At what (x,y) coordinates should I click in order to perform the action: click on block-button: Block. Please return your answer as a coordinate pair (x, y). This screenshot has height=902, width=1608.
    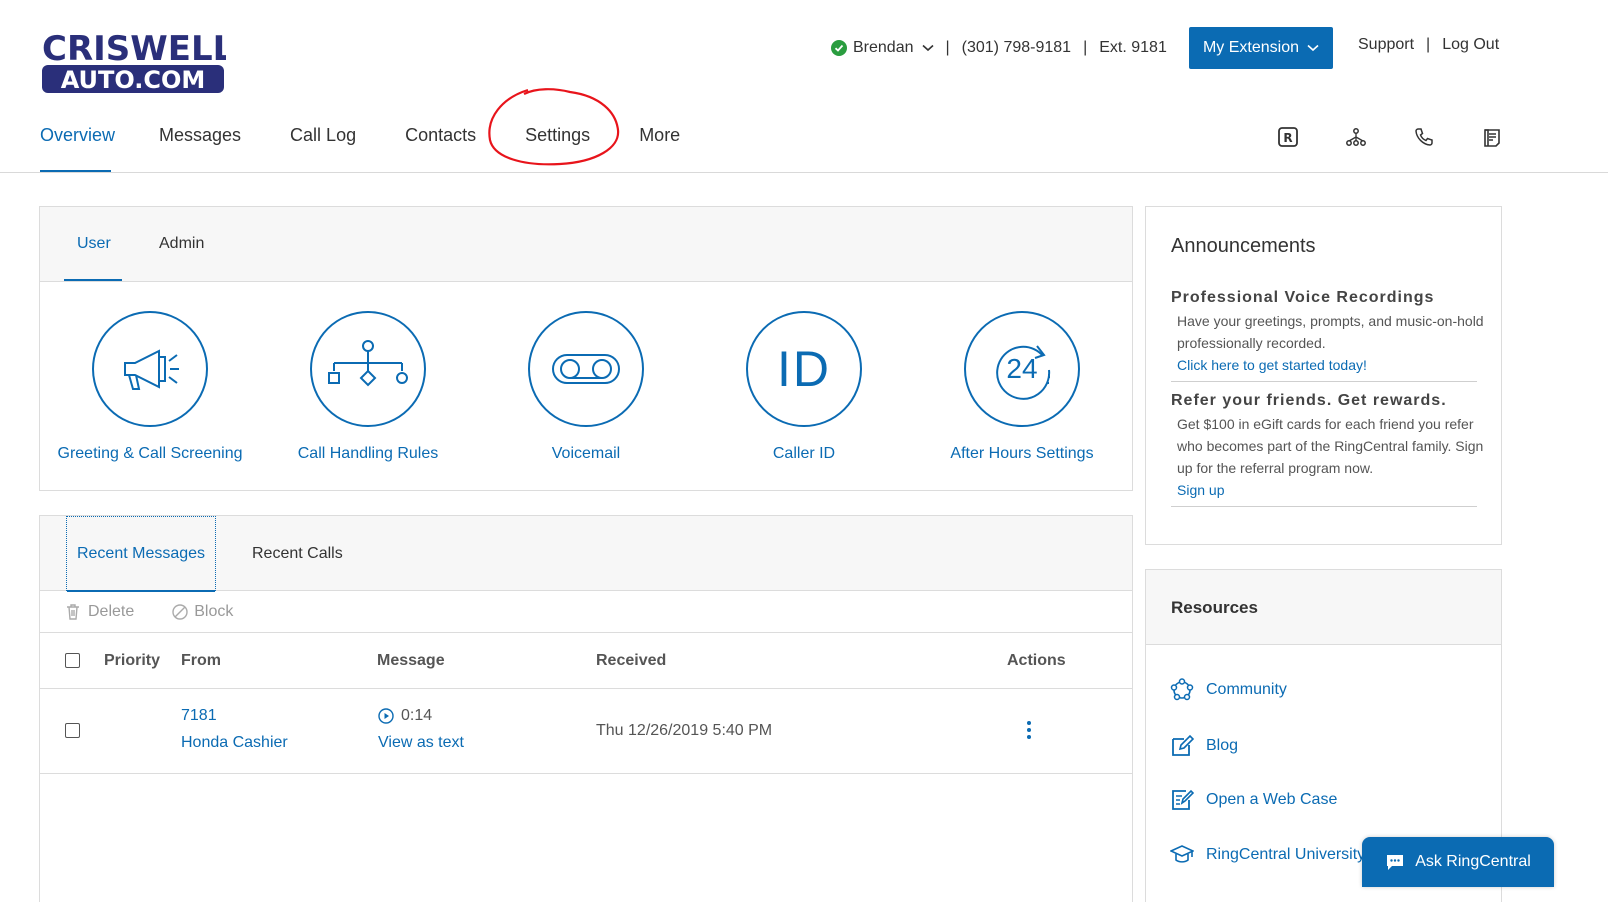
    Looking at the image, I should click on (202, 612).